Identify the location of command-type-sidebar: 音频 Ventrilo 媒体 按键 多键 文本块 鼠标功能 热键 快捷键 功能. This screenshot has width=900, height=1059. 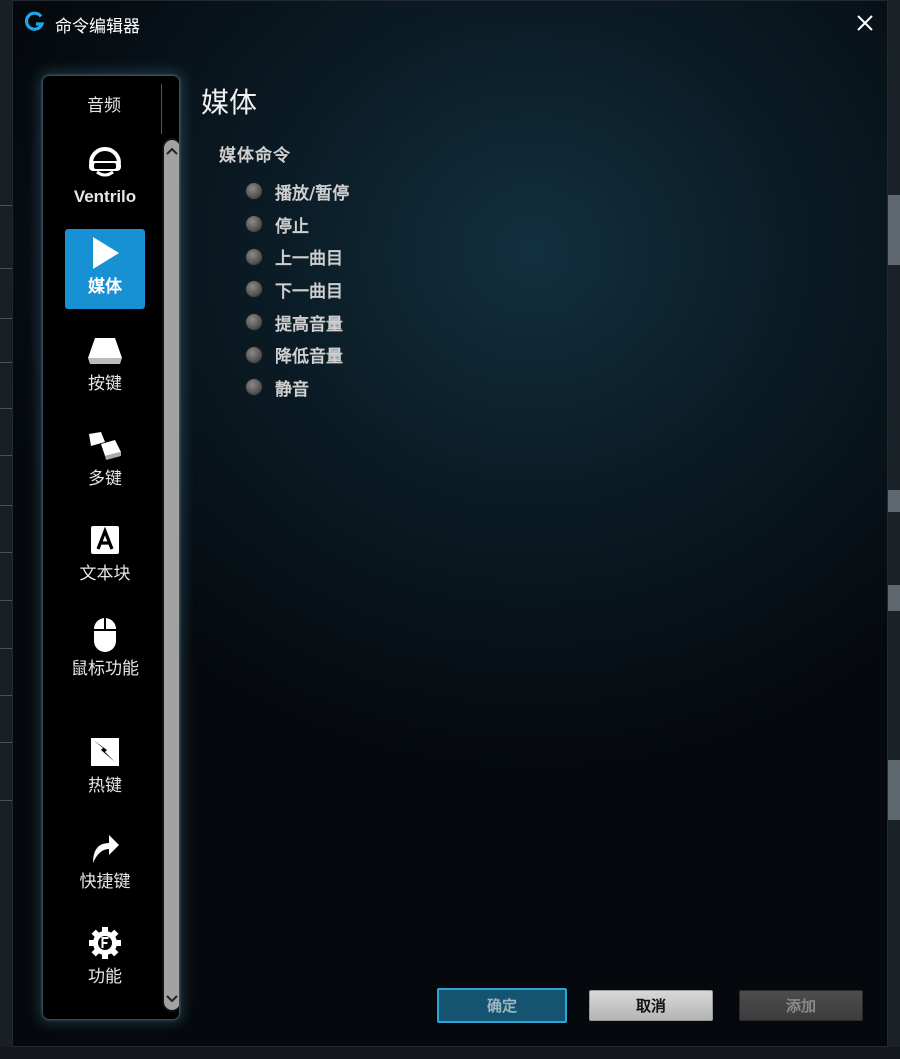
(111, 547).